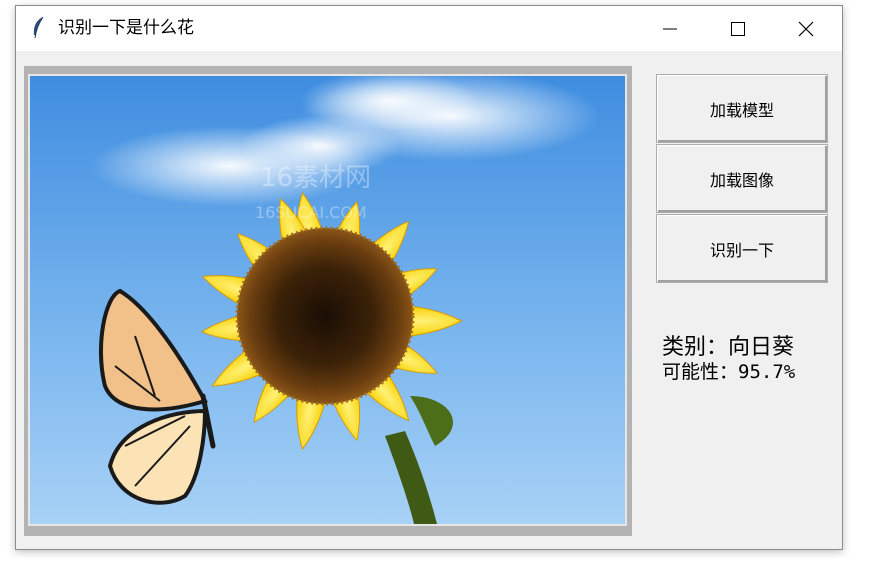  I want to click on svg-text: 16SUCAI.COM, so click(311, 212).